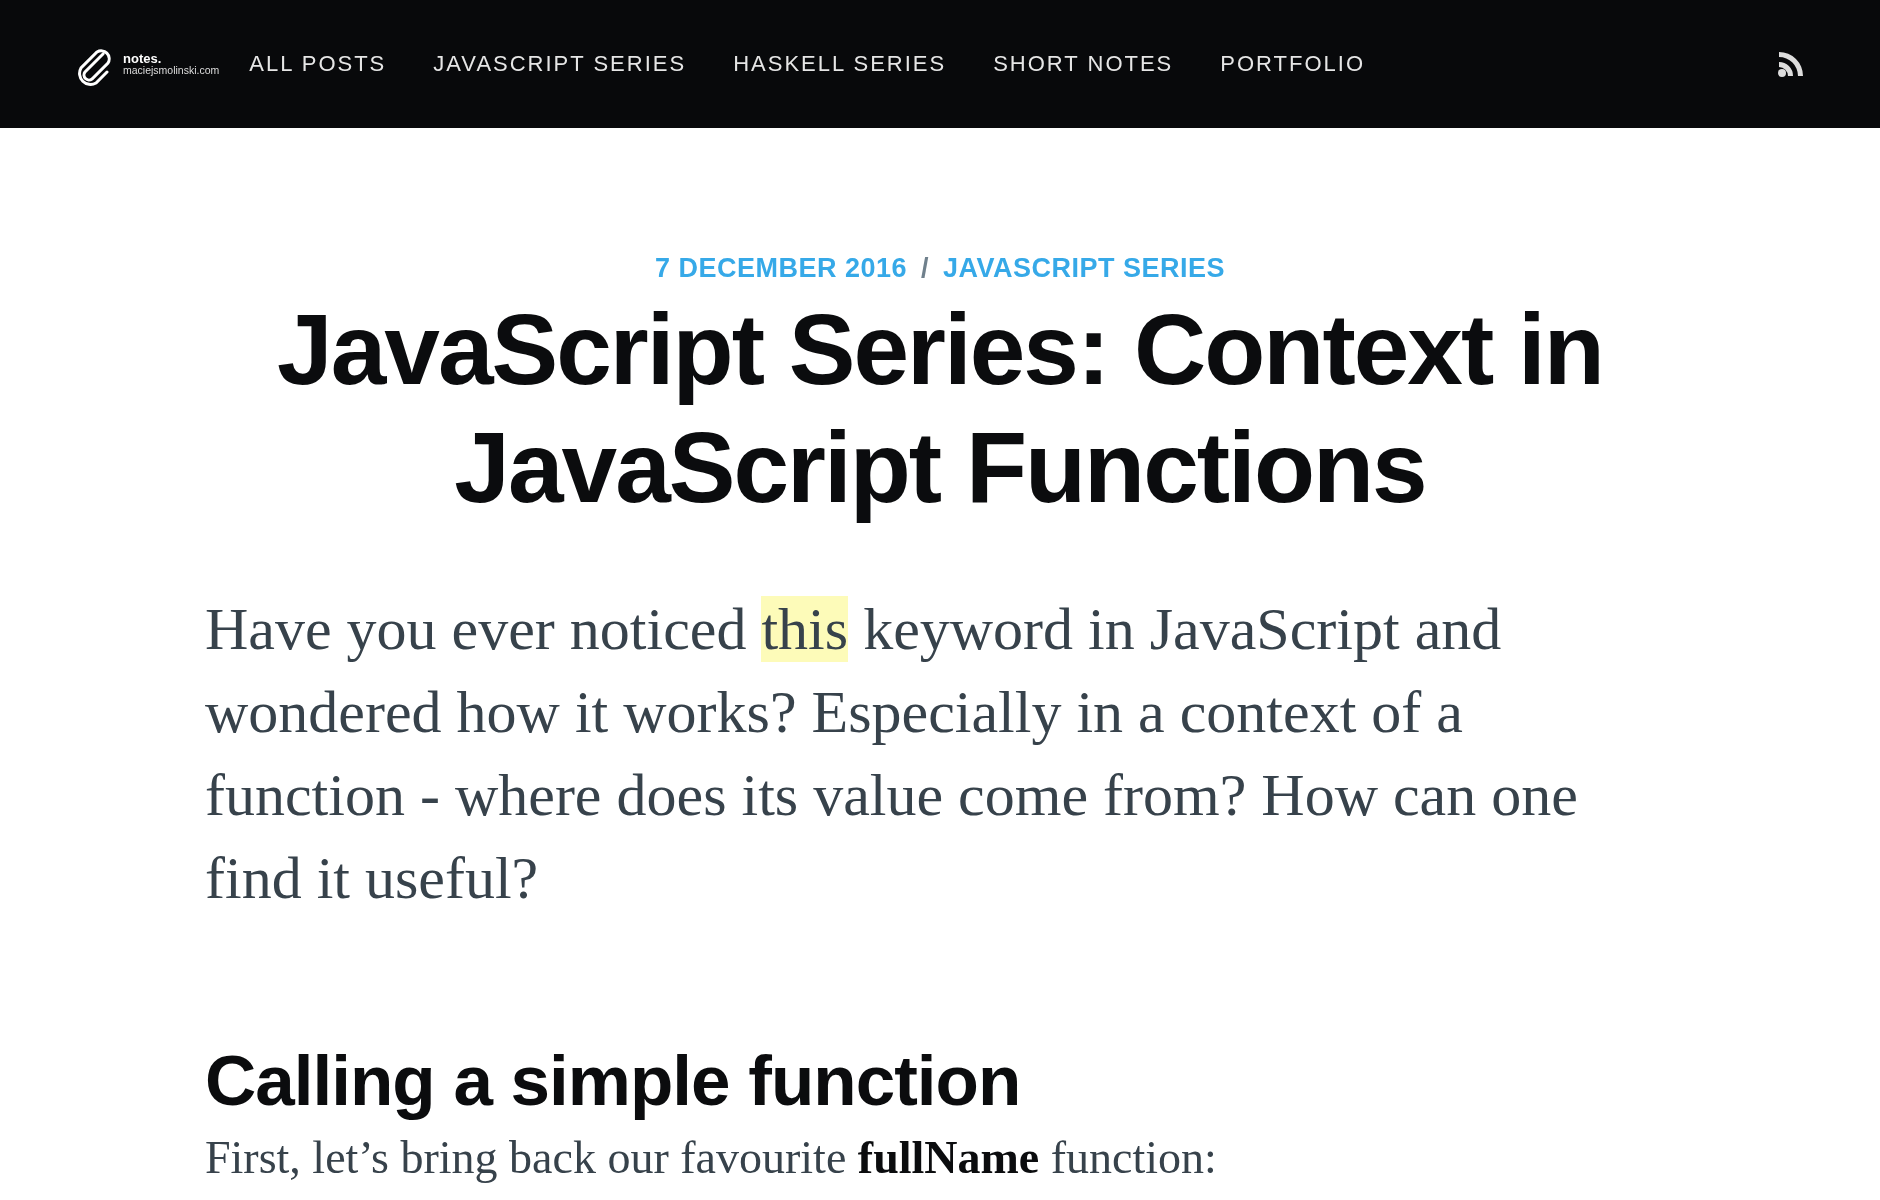 The image size is (1880, 1200). What do you see at coordinates (840, 64) in the screenshot?
I see `nav-link: HASKELL SERIES` at bounding box center [840, 64].